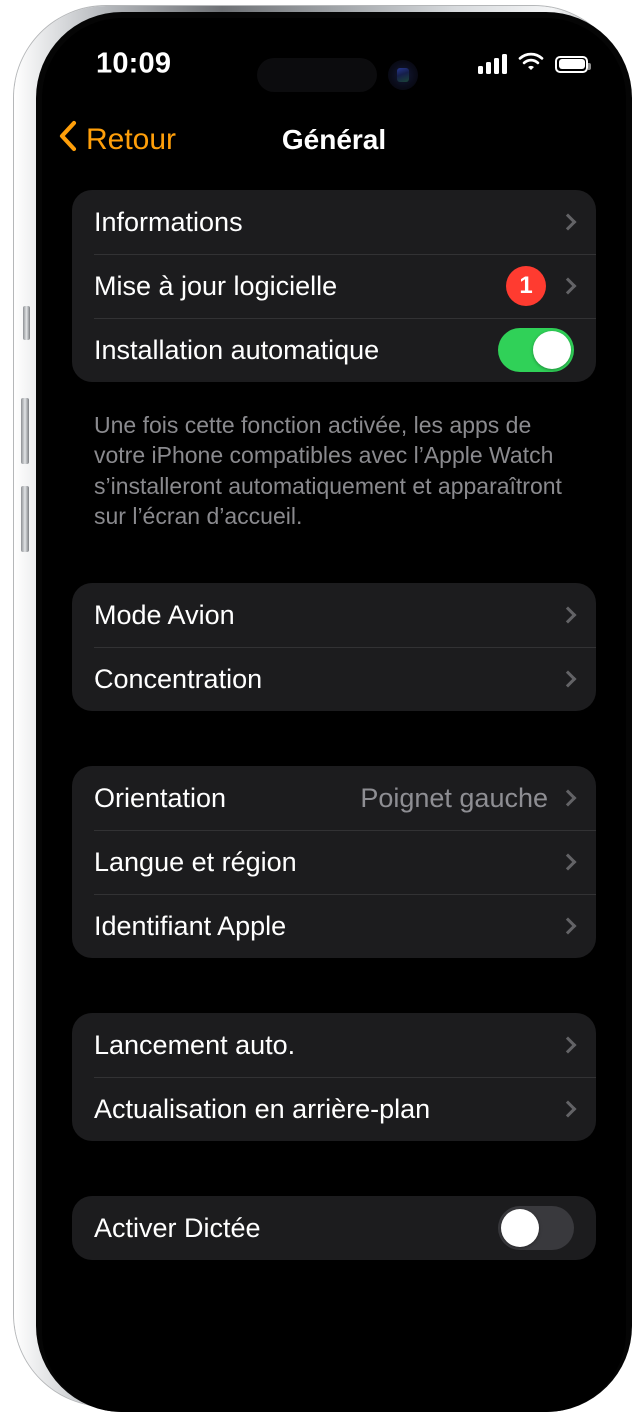 This screenshot has width=640, height=1412. What do you see at coordinates (164, 614) in the screenshot?
I see `settings-row-label: Mode Avion` at bounding box center [164, 614].